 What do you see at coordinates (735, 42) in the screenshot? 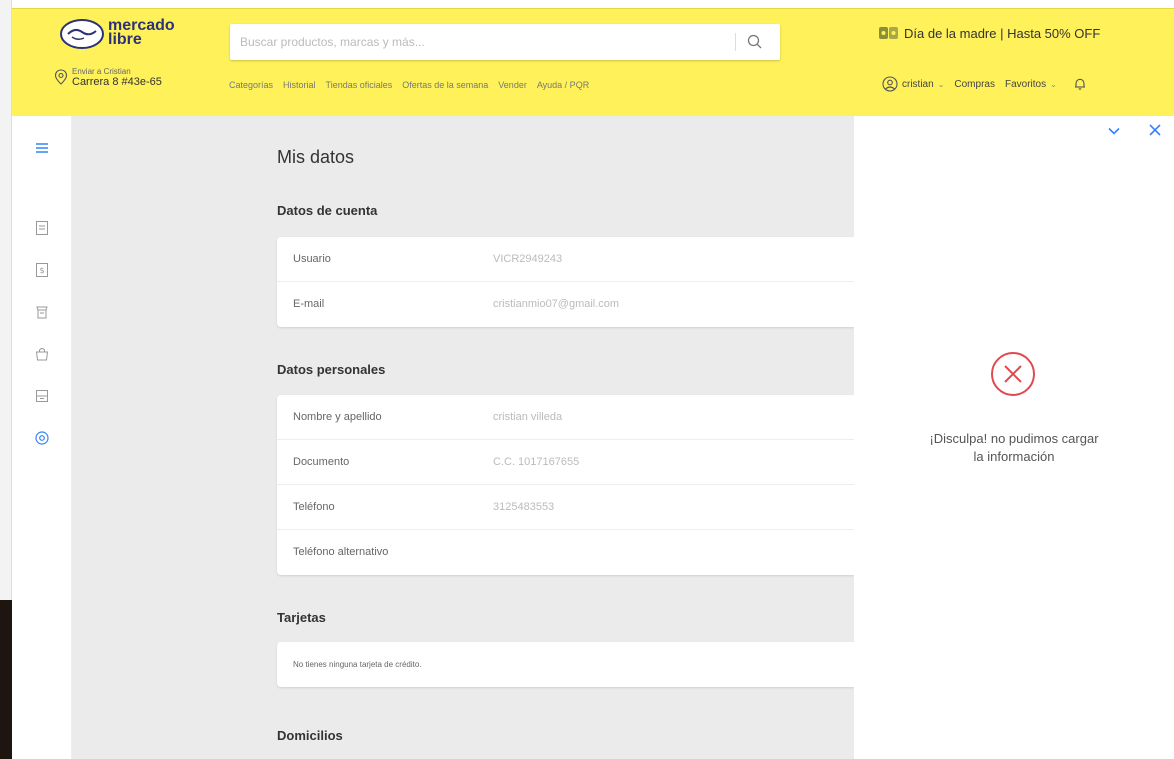
I see `search-separator` at bounding box center [735, 42].